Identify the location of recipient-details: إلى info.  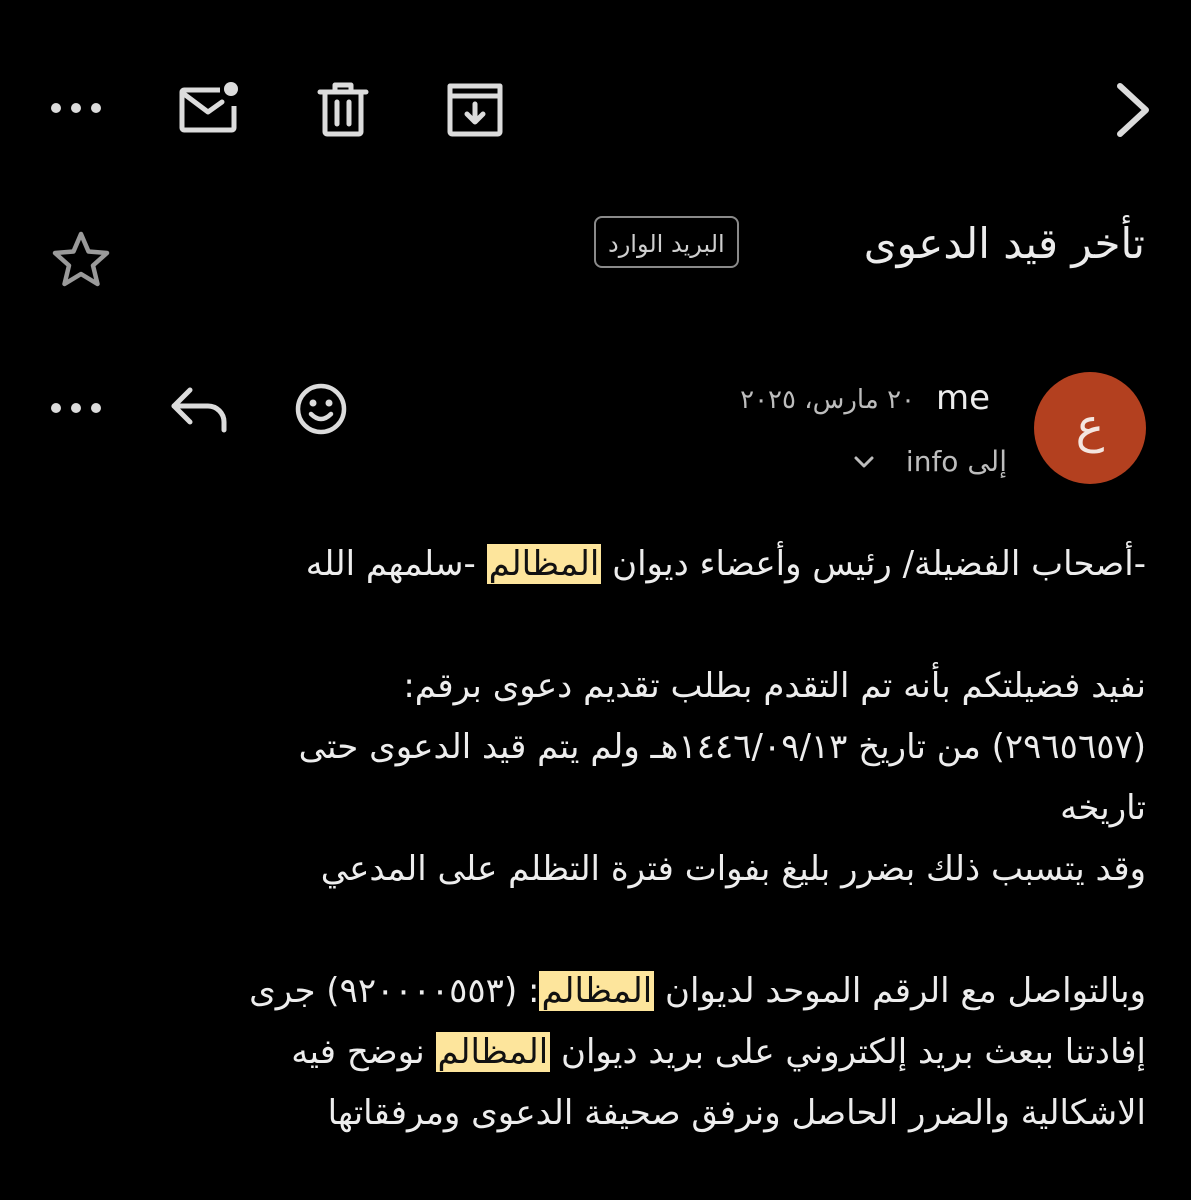
(956, 462).